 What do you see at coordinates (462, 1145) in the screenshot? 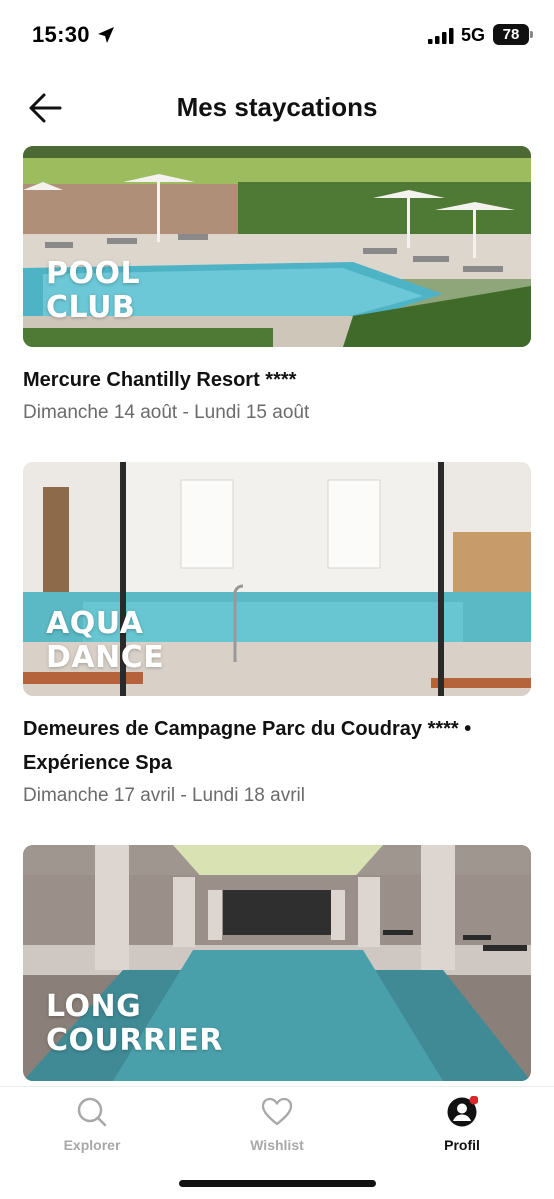
I see `tab-label: Profil` at bounding box center [462, 1145].